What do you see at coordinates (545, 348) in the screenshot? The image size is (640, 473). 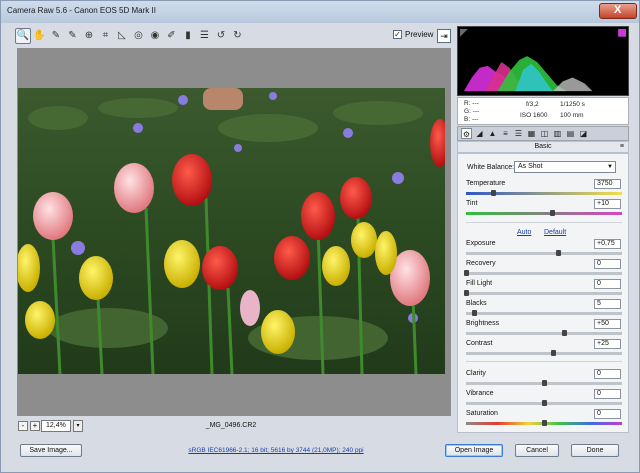 I see `contrast-slider: Contrast +25` at bounding box center [545, 348].